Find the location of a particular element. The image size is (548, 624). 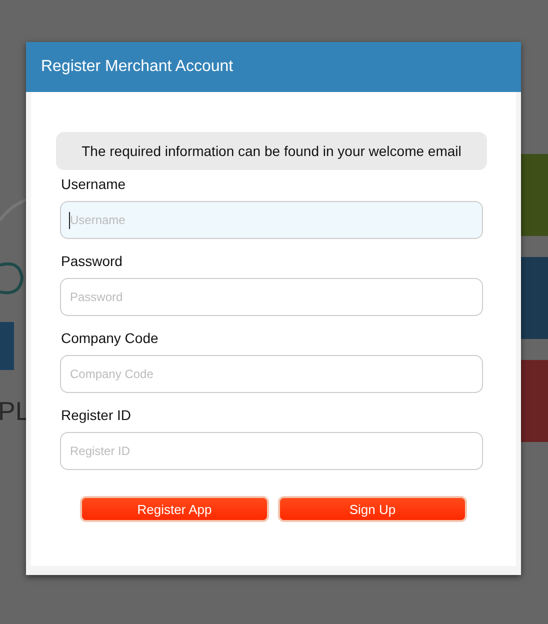

action-button: Register App is located at coordinates (174, 509).